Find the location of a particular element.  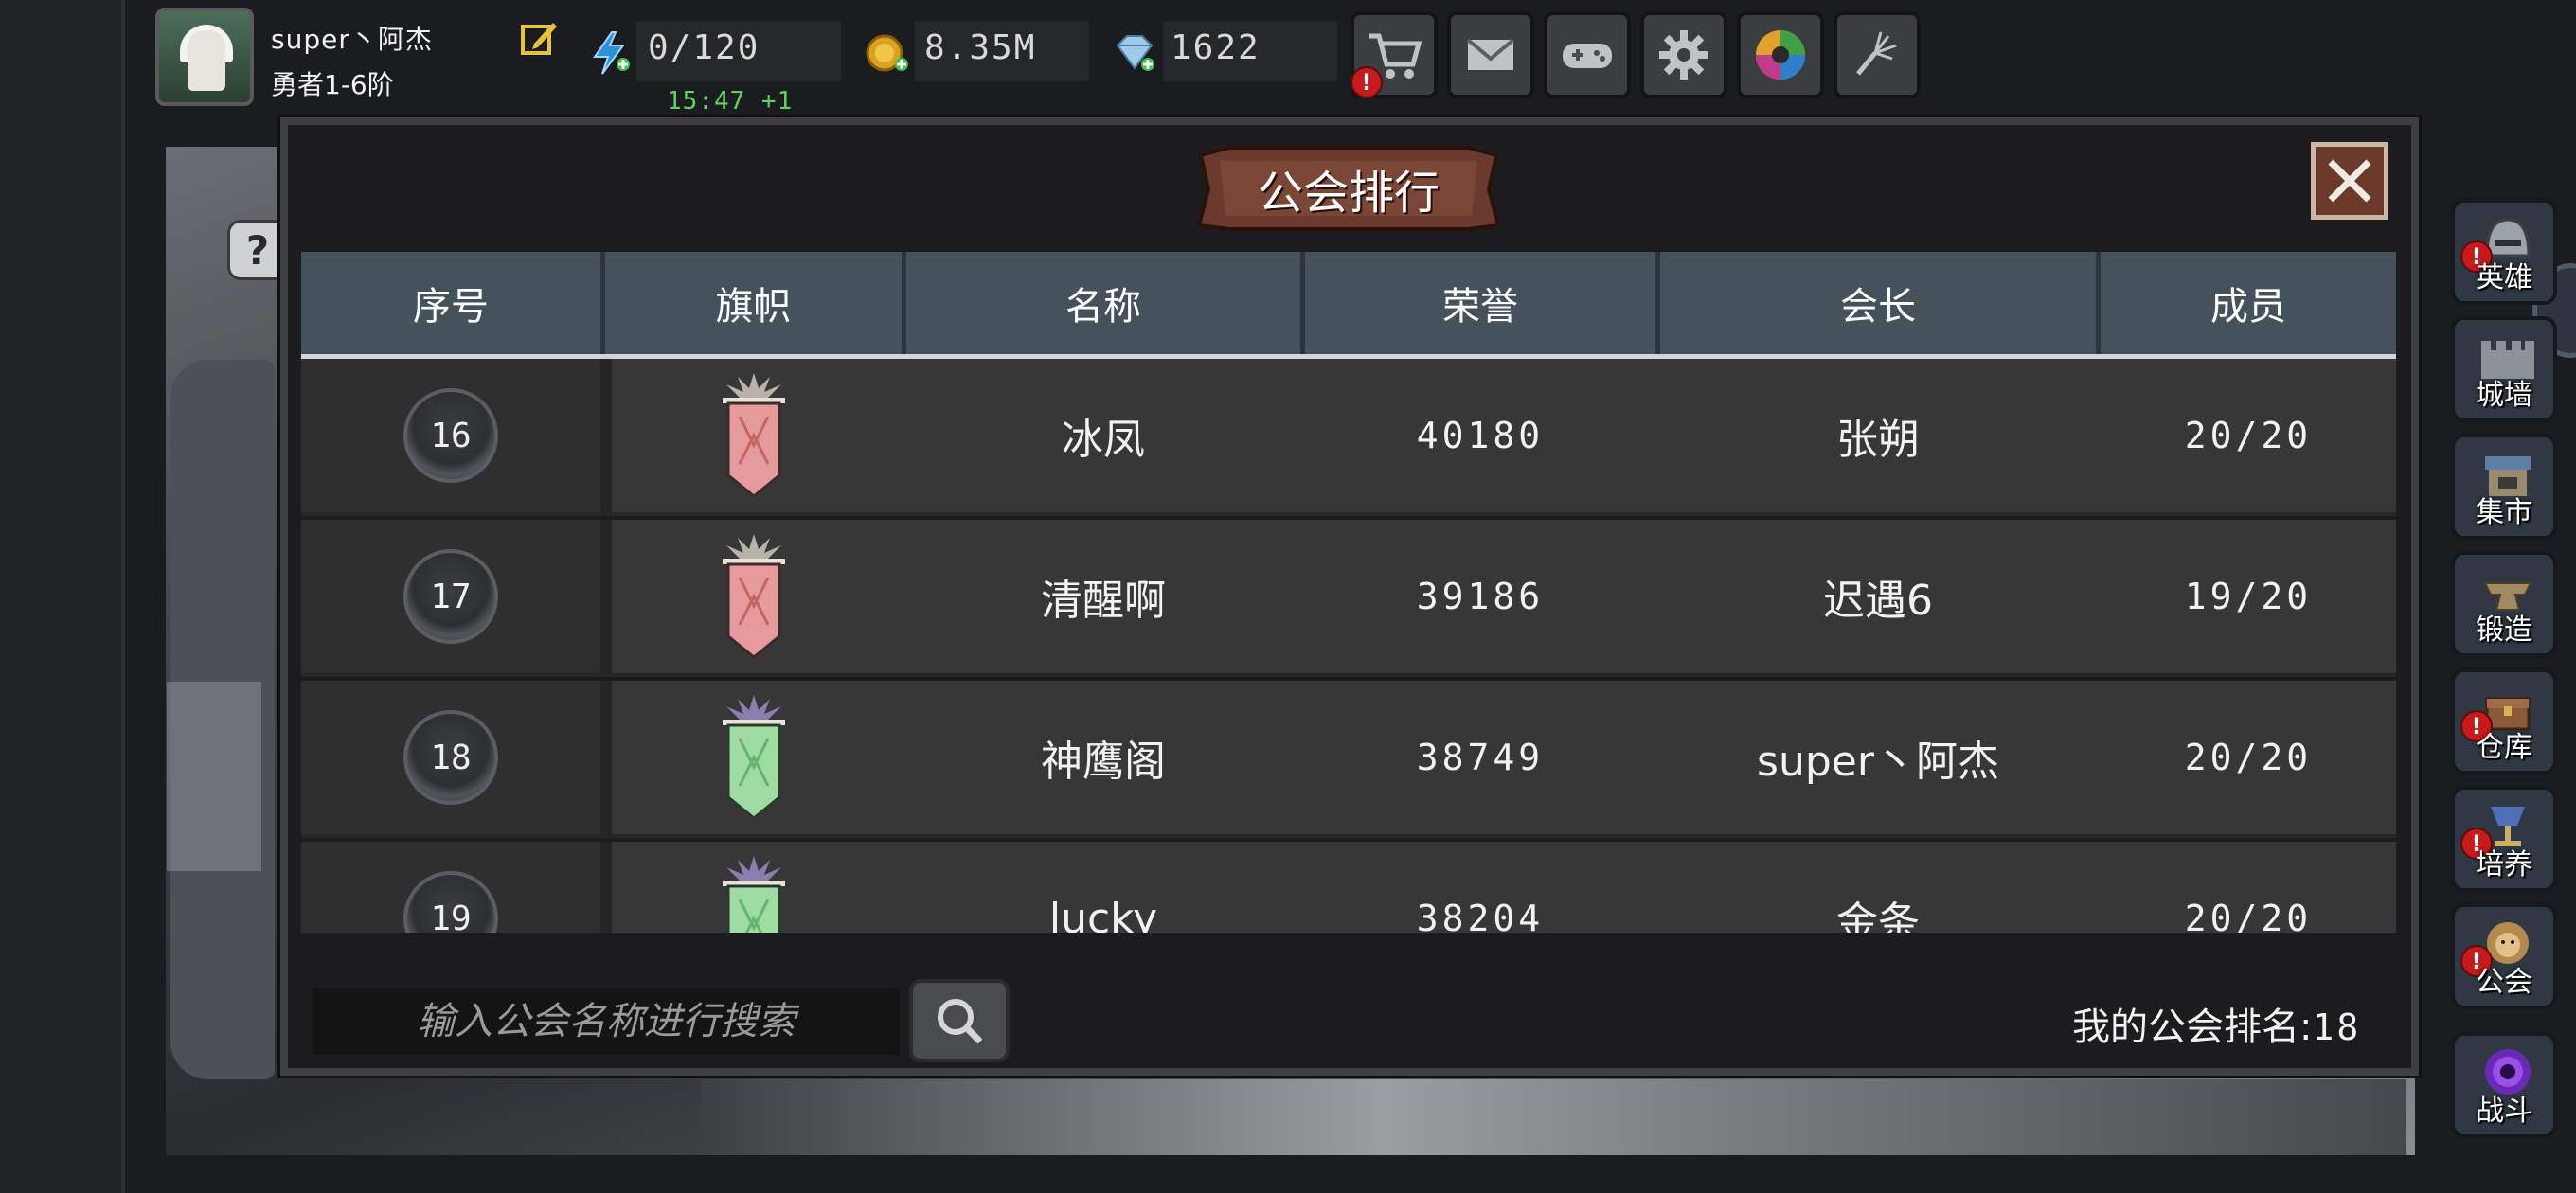

shop-alert-badge: ! is located at coordinates (1367, 82).